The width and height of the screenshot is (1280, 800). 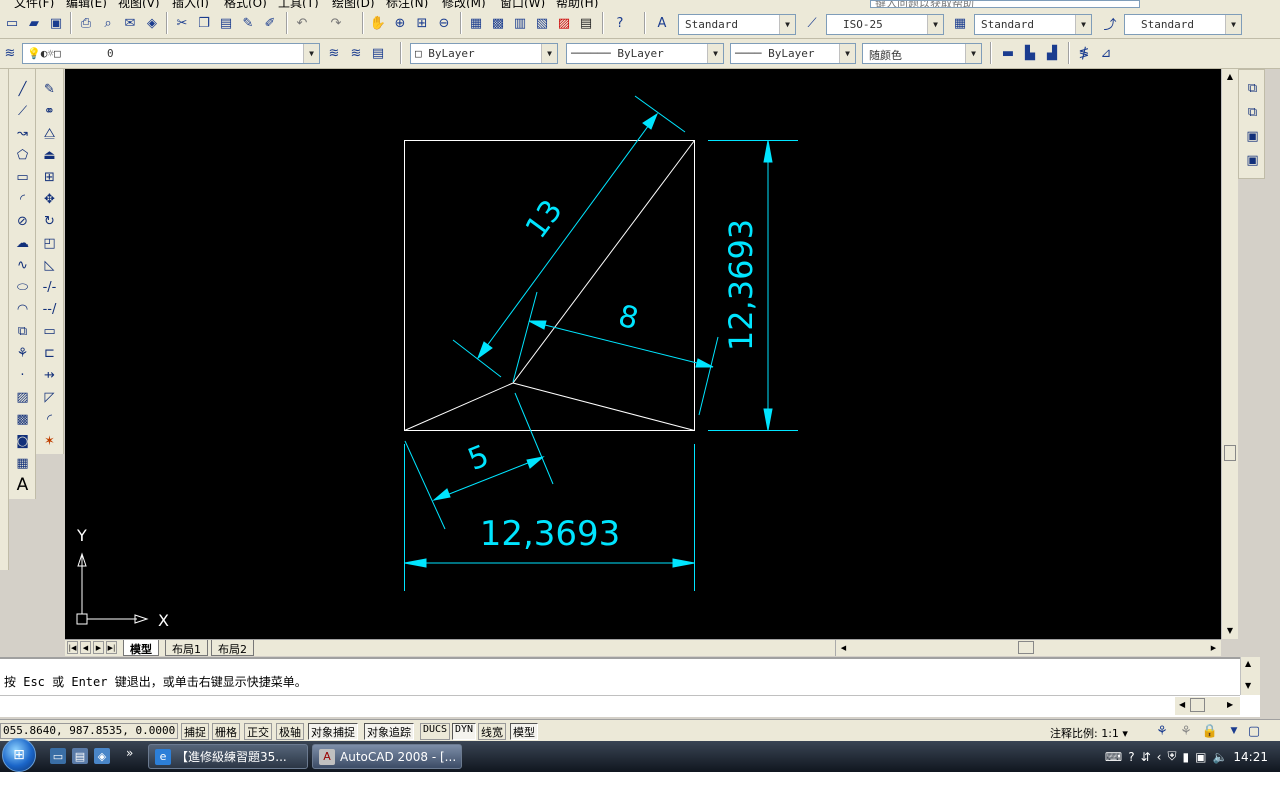 What do you see at coordinates (520, 23) in the screenshot?
I see `tool-palettes-icon: ▥` at bounding box center [520, 23].